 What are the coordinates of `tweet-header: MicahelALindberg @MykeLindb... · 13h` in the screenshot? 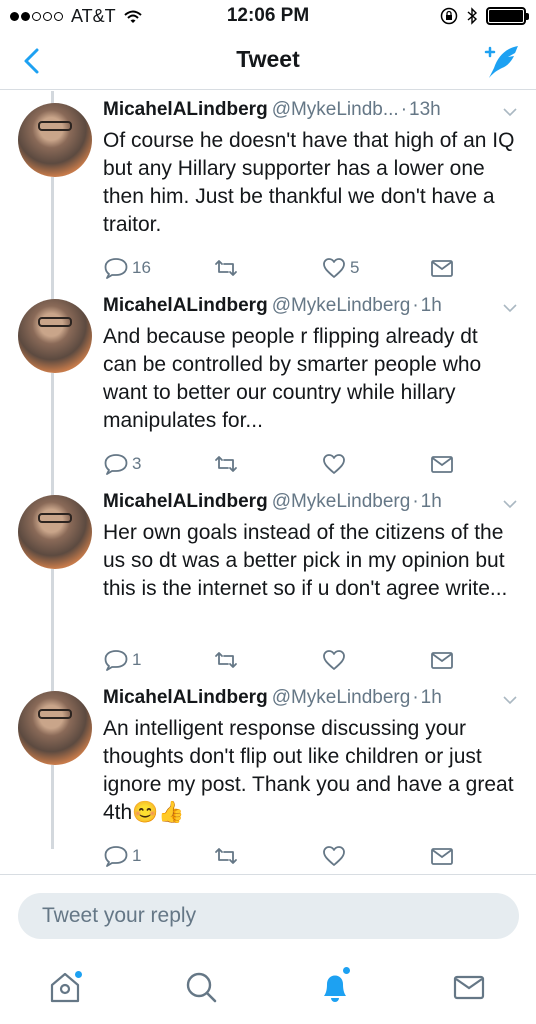 It's located at (313, 112).